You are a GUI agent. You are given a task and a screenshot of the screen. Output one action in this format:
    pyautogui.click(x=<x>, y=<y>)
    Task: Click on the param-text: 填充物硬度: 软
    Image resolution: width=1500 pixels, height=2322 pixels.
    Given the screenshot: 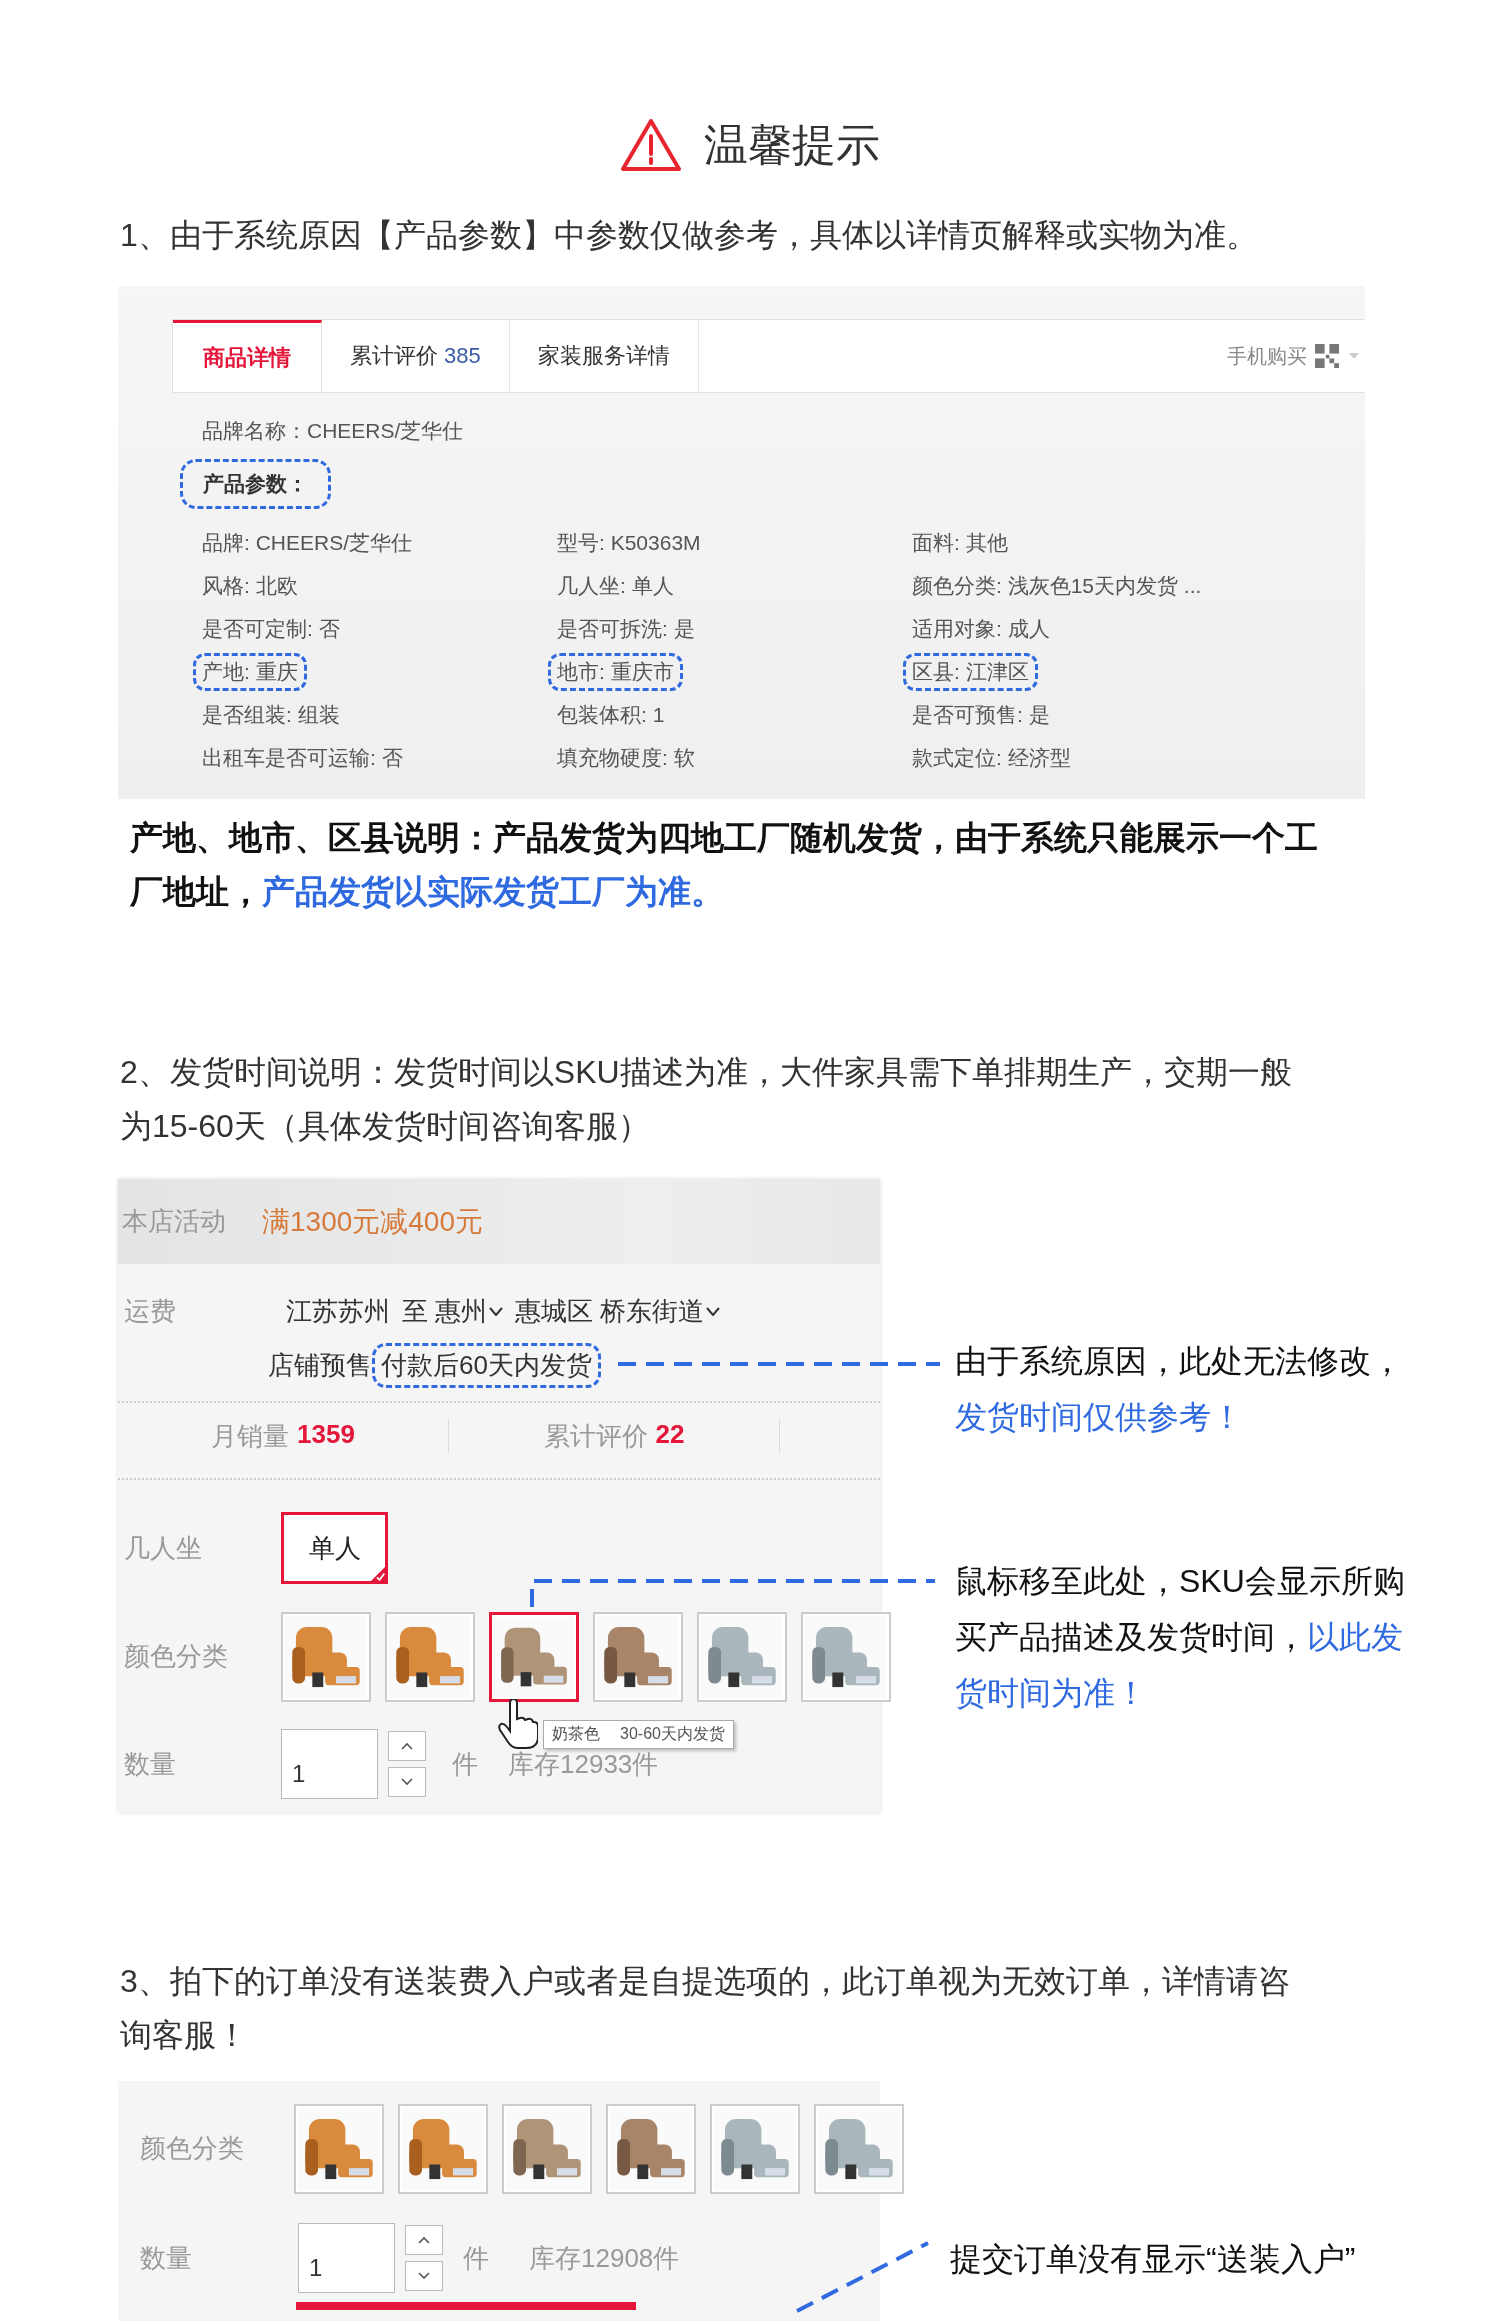 What is the action you would take?
    pyautogui.click(x=626, y=757)
    